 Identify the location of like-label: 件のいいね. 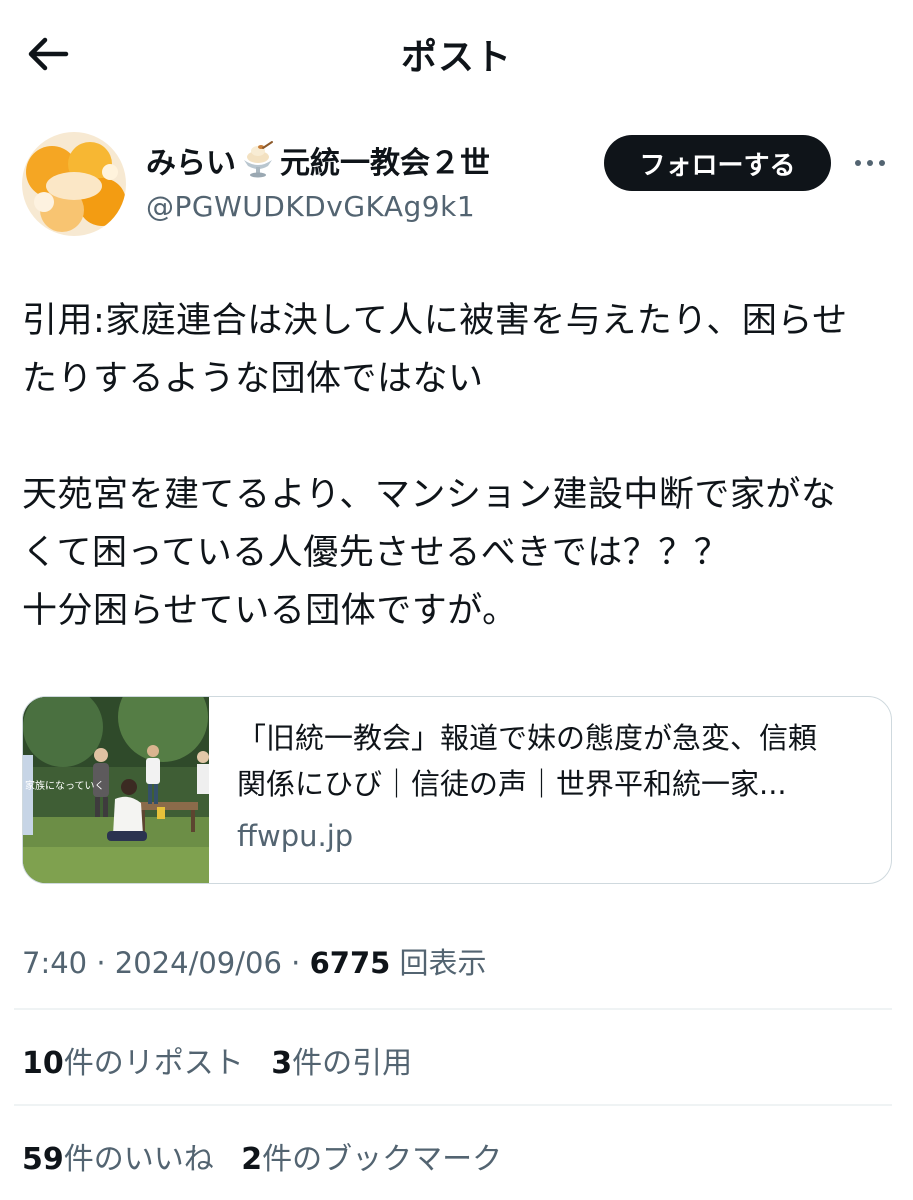
(138, 1159).